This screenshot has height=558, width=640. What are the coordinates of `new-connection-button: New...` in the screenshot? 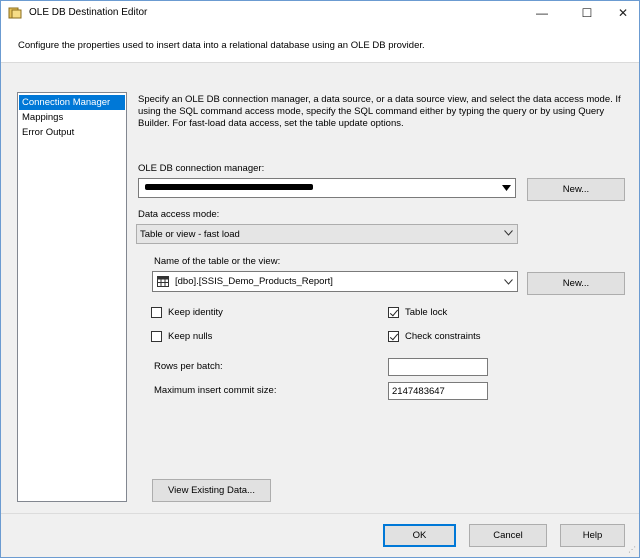 It's located at (576, 189).